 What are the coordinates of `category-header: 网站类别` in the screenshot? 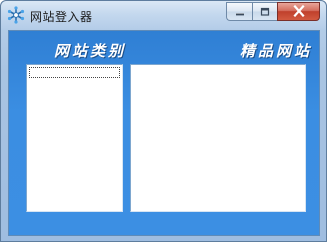 It's located at (90, 51).